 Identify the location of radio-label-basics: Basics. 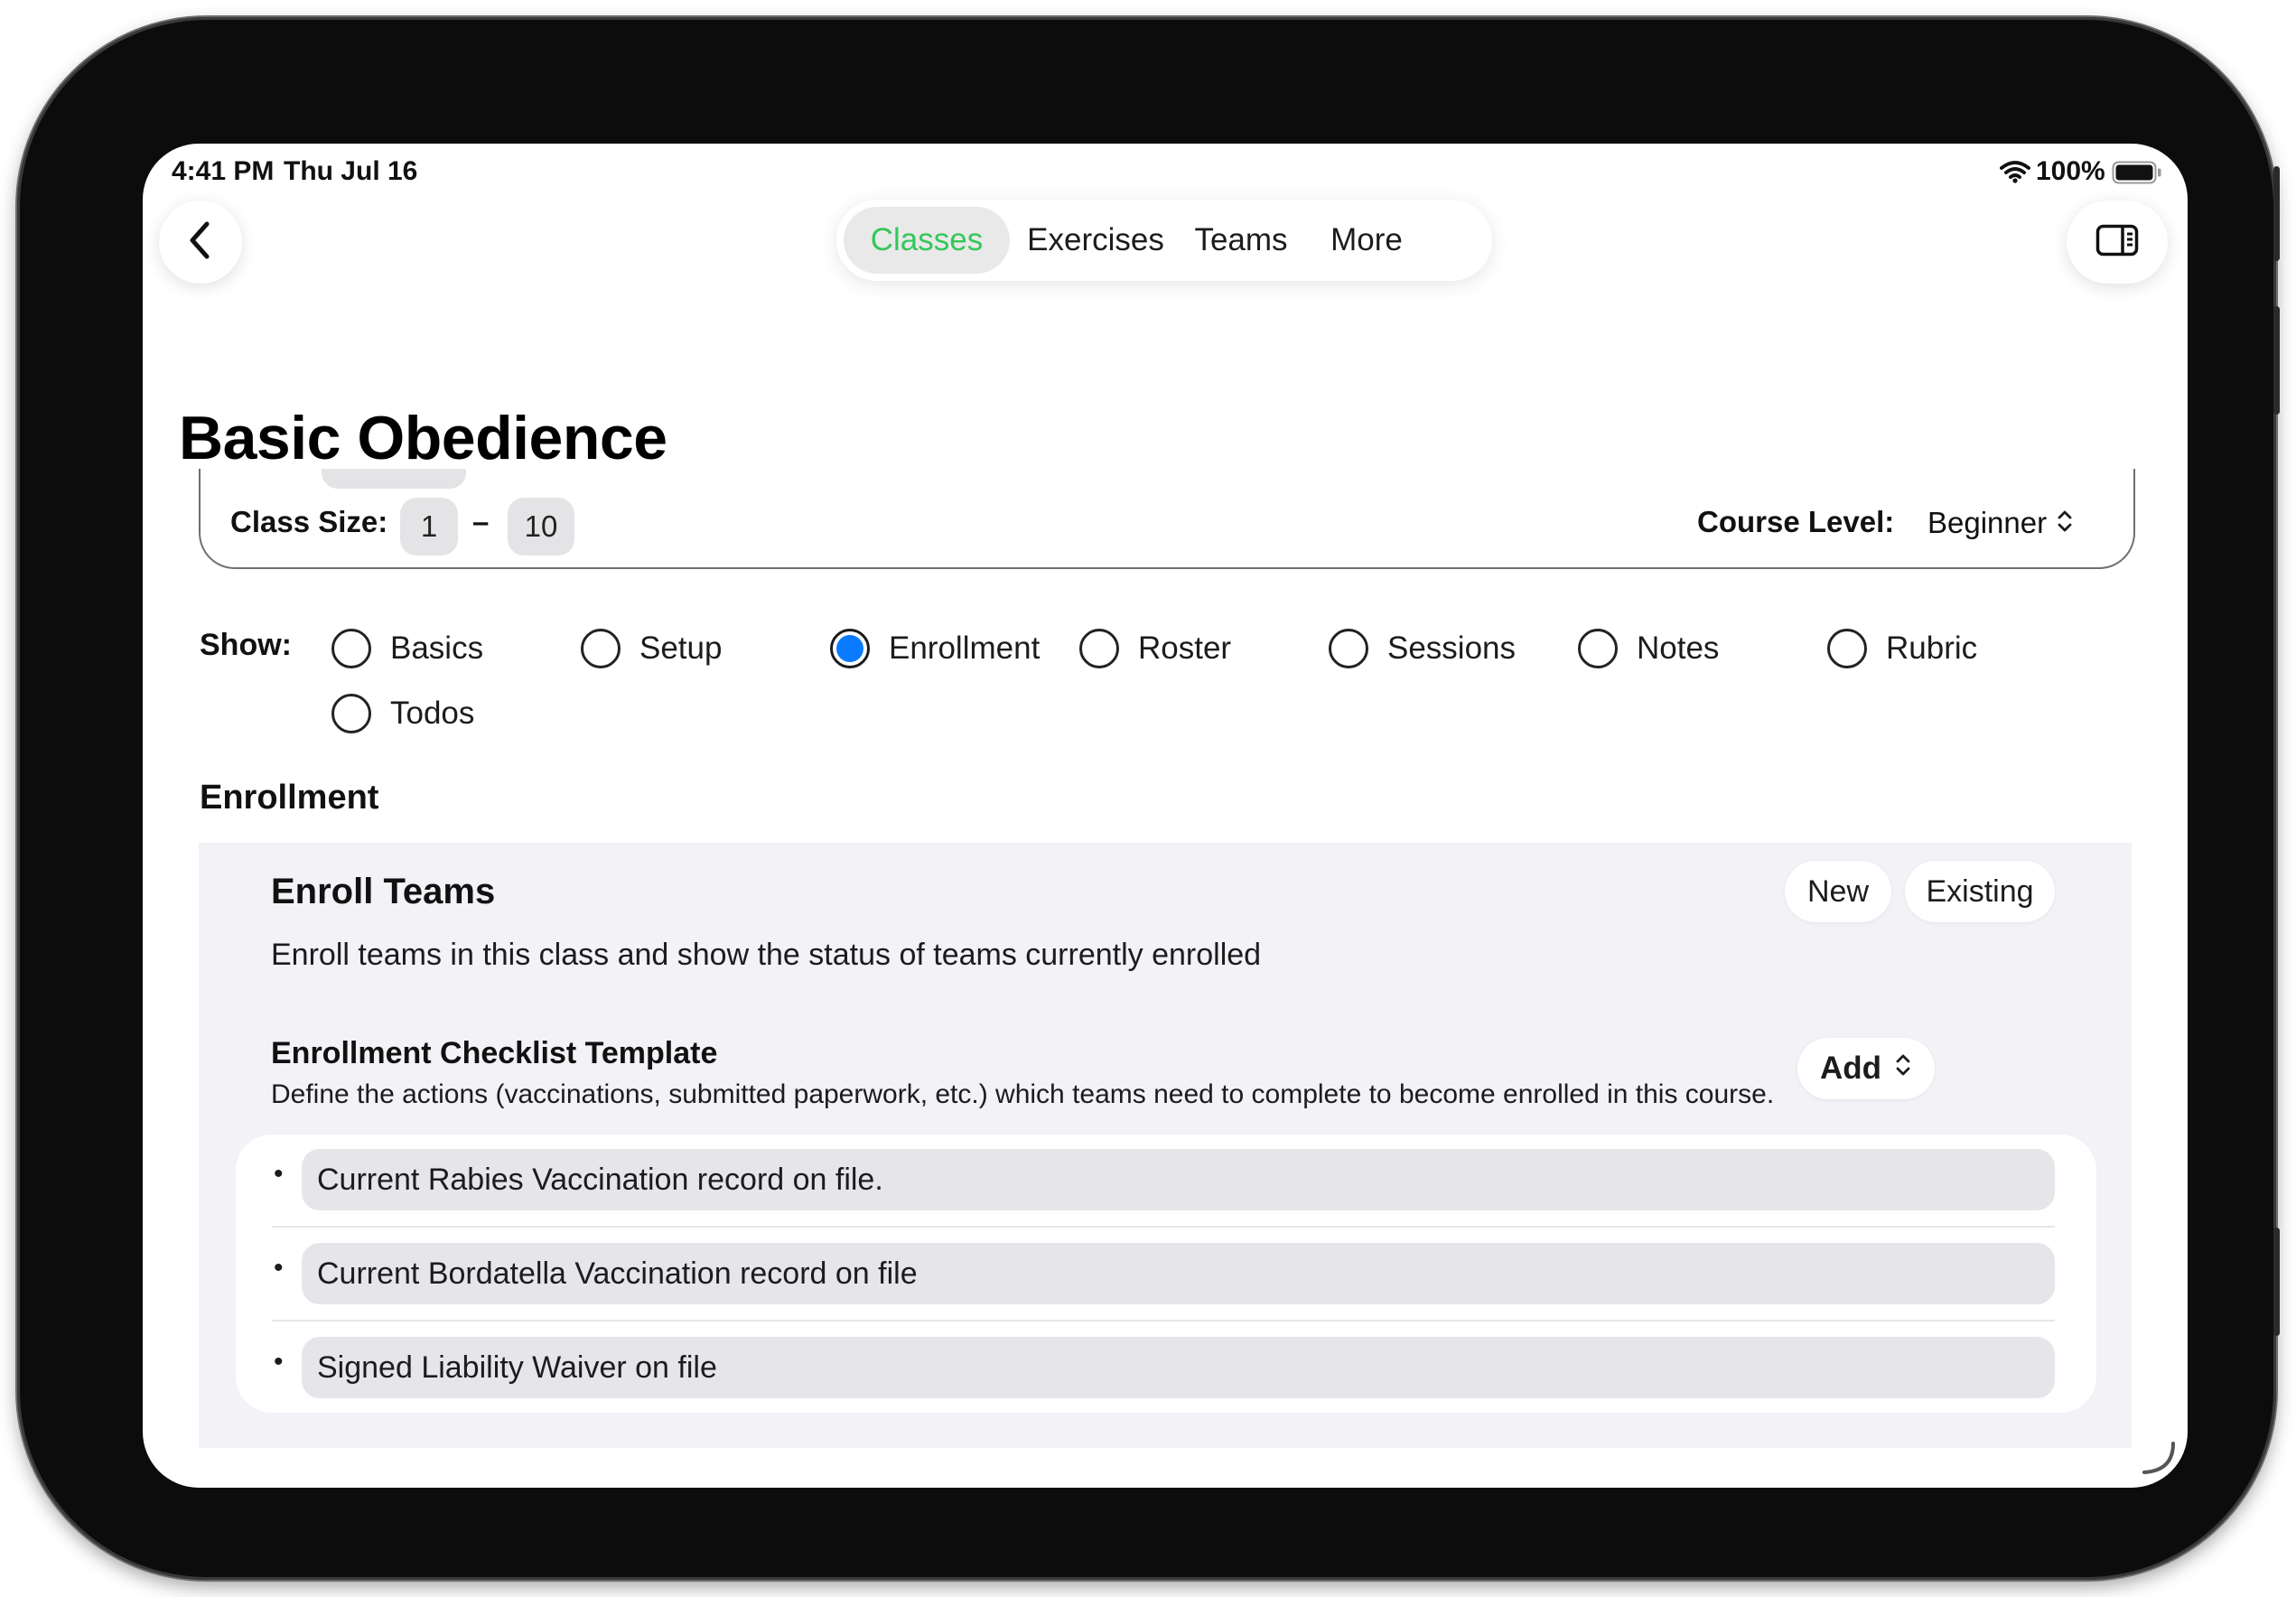
(436, 648).